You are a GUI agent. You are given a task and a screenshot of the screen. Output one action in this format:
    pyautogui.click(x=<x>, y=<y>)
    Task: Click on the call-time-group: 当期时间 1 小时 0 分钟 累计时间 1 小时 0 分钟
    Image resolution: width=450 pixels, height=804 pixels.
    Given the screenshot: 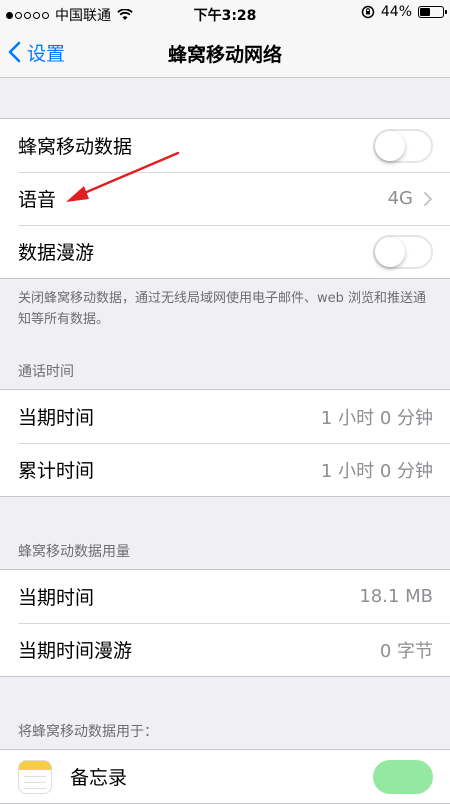 What is the action you would take?
    pyautogui.click(x=225, y=443)
    